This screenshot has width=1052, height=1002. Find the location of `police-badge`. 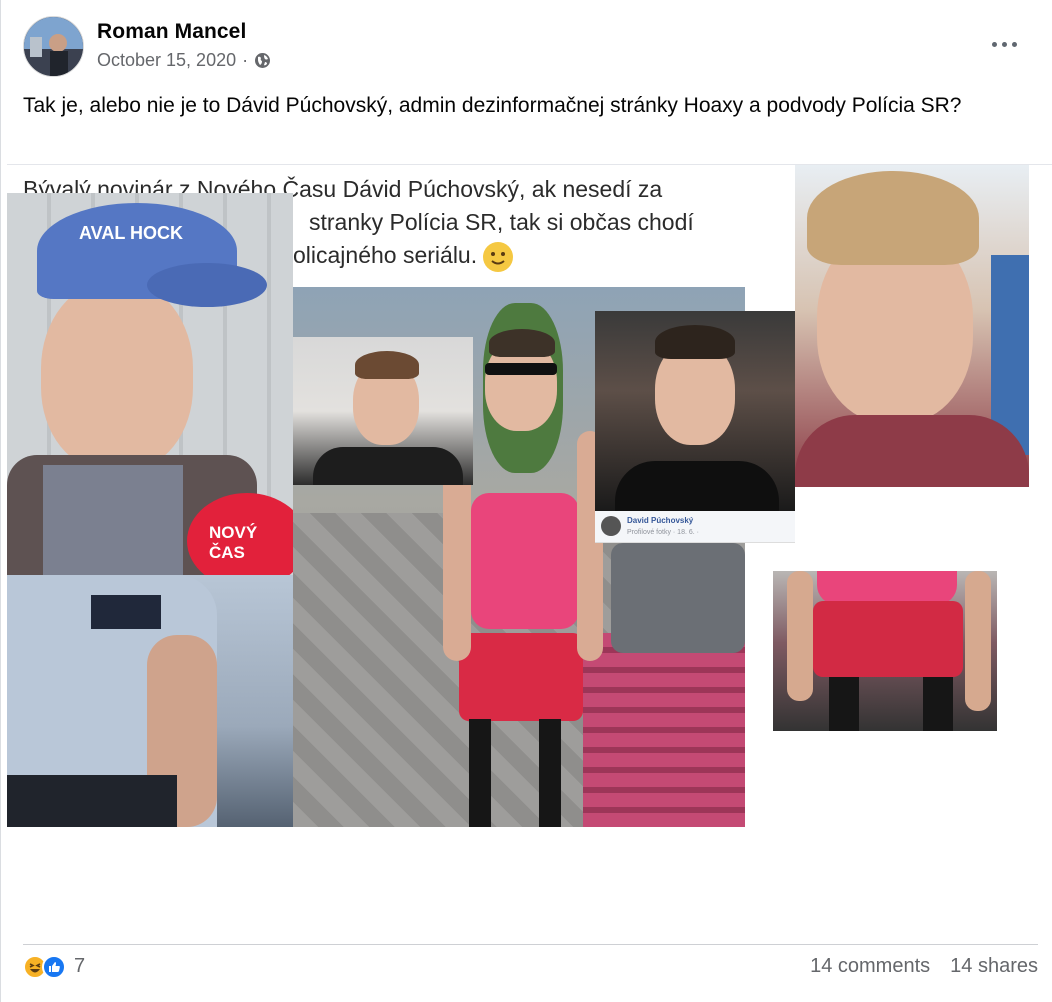

police-badge is located at coordinates (126, 612).